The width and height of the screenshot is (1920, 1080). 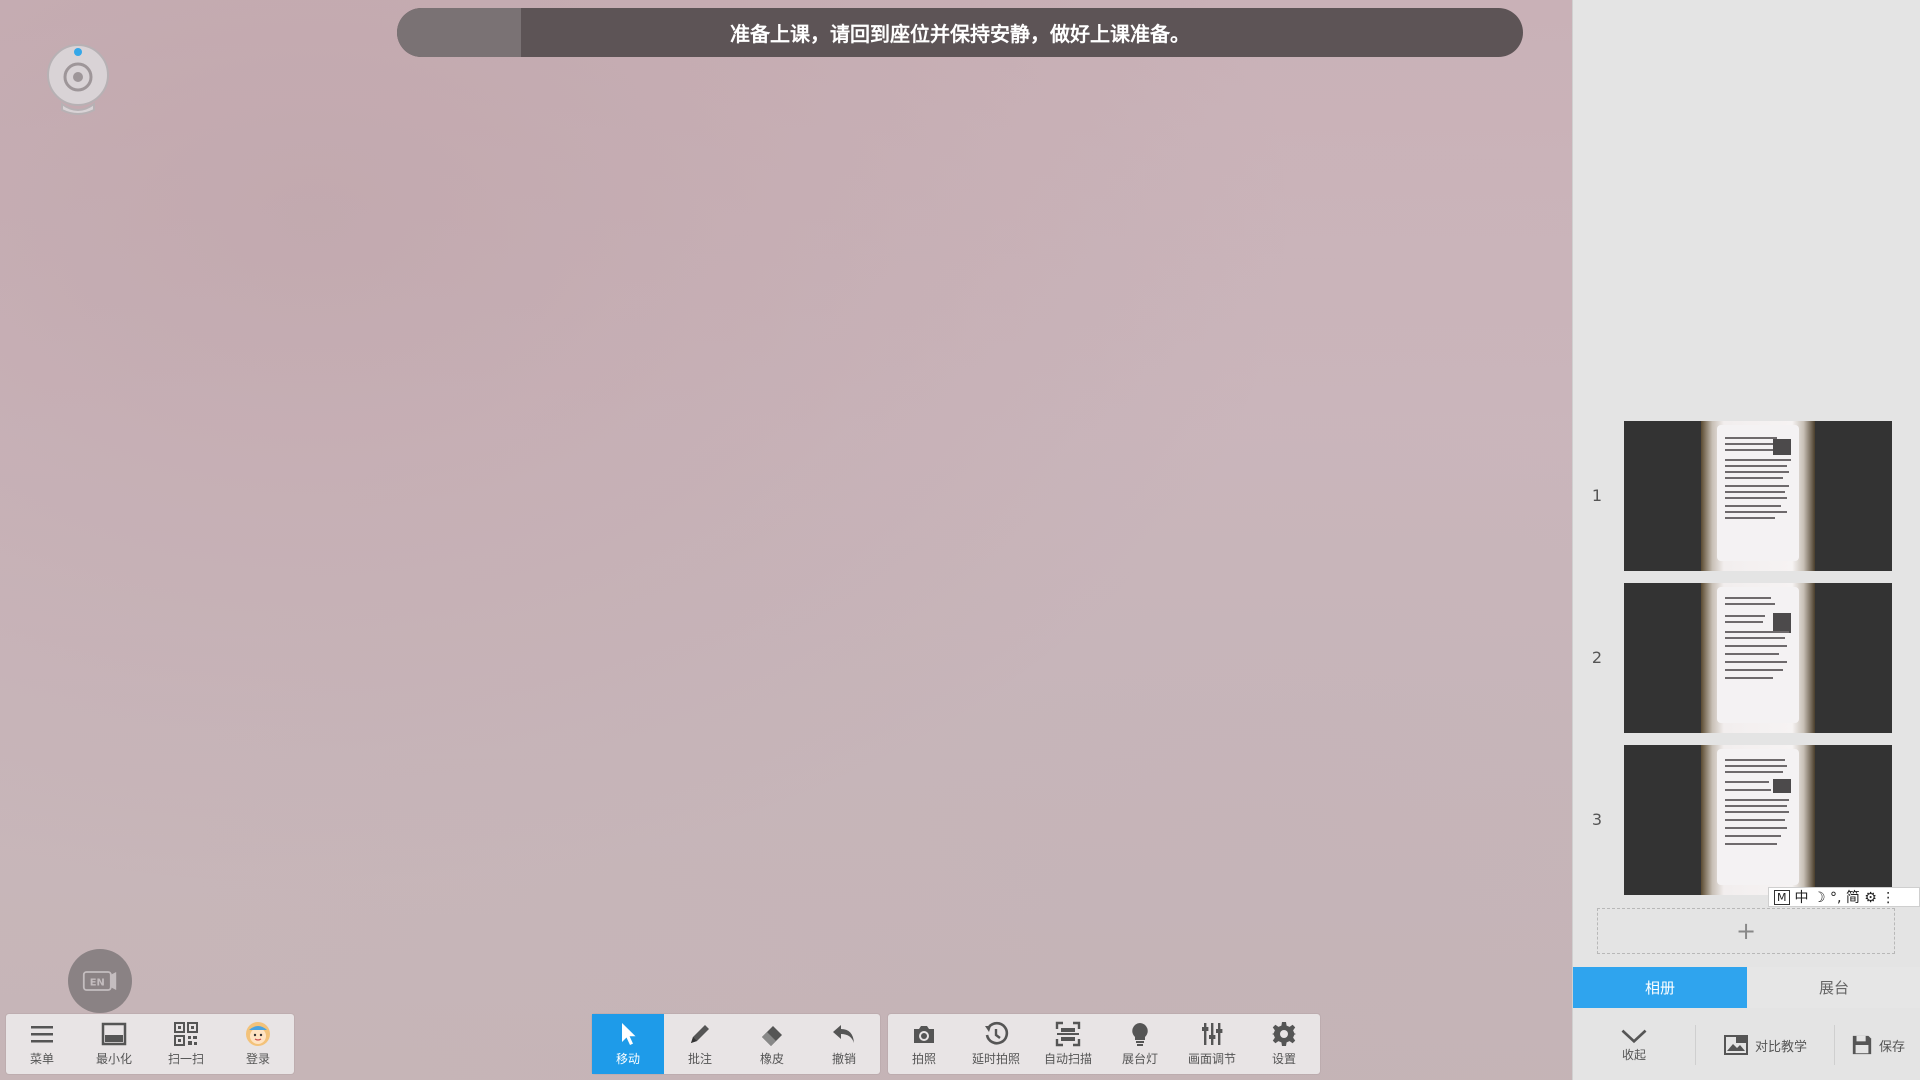 I want to click on add-photo-button: +, so click(x=1746, y=931).